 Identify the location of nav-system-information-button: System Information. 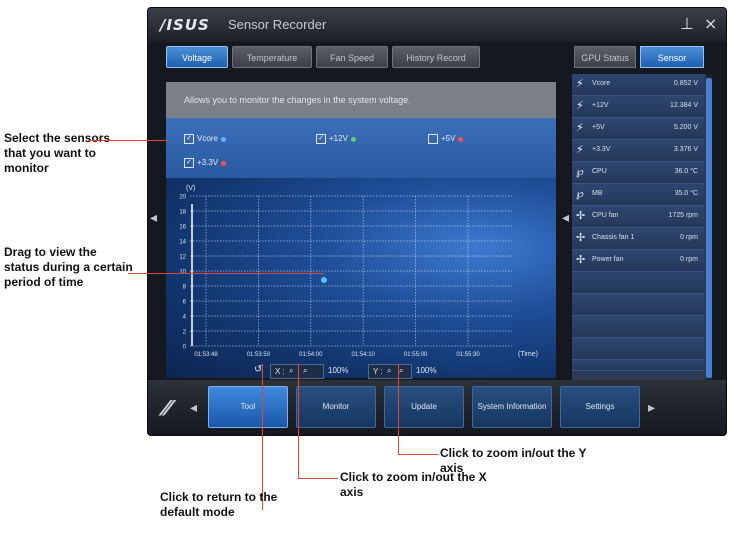
(512, 407).